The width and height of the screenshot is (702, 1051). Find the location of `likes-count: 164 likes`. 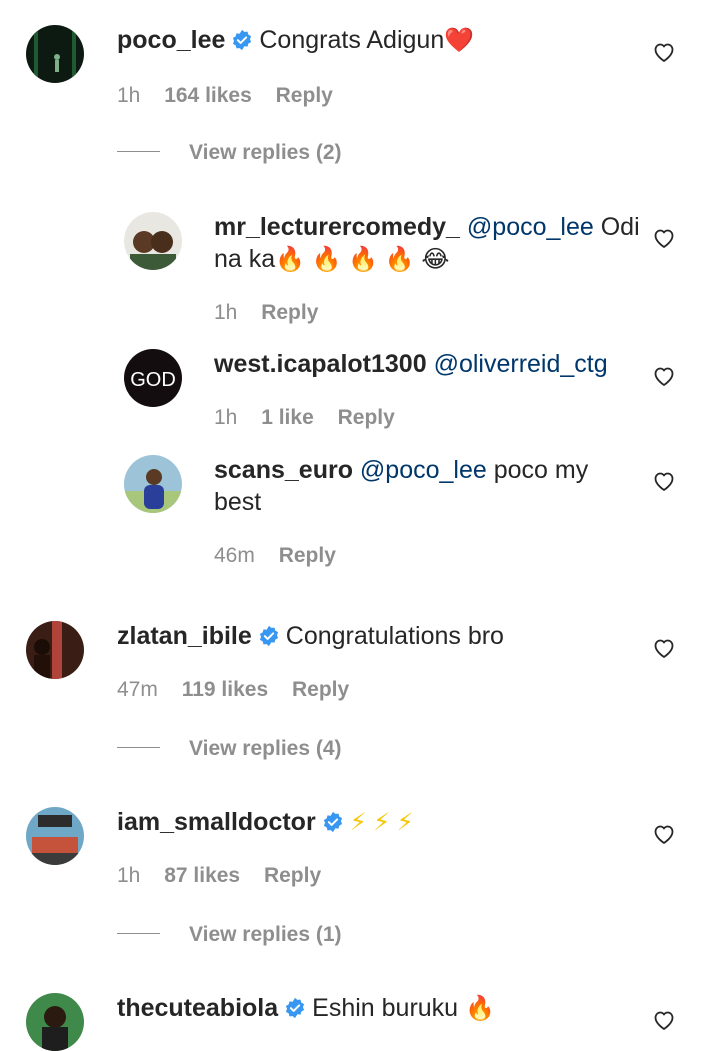

likes-count: 164 likes is located at coordinates (208, 95).